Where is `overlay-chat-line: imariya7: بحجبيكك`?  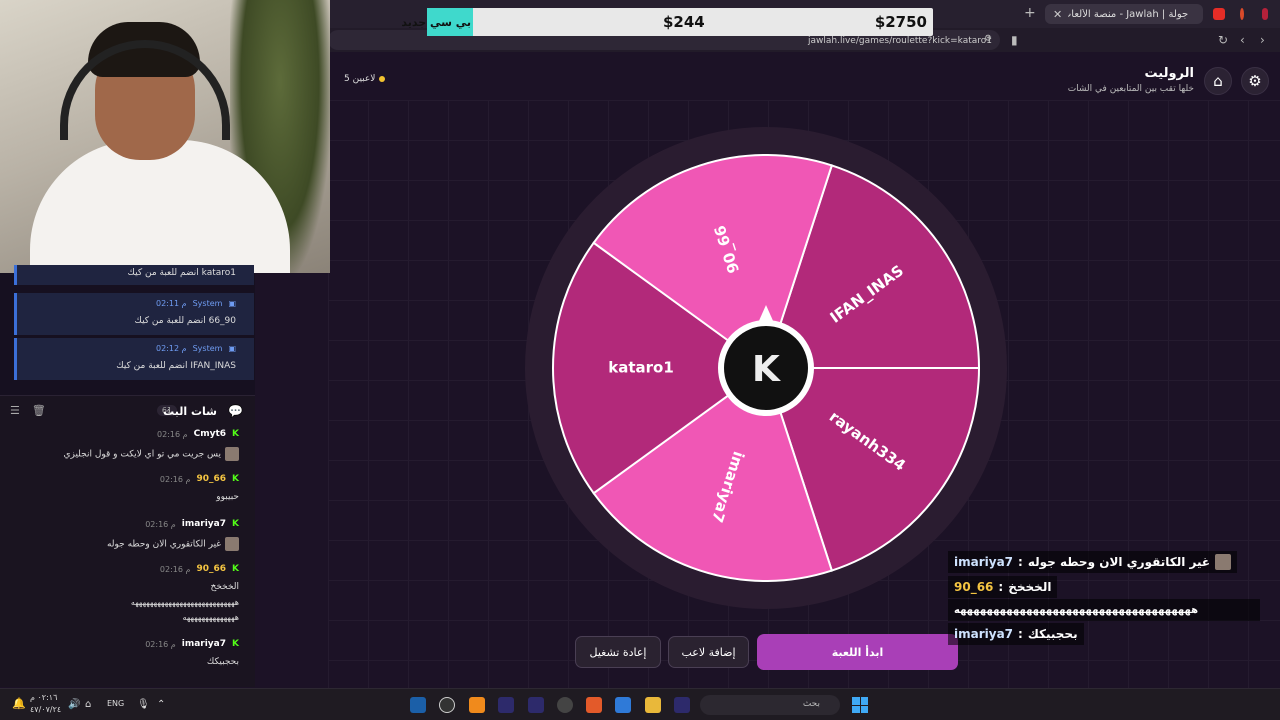
overlay-chat-line: imariya7: بحجبيكك is located at coordinates (1016, 634).